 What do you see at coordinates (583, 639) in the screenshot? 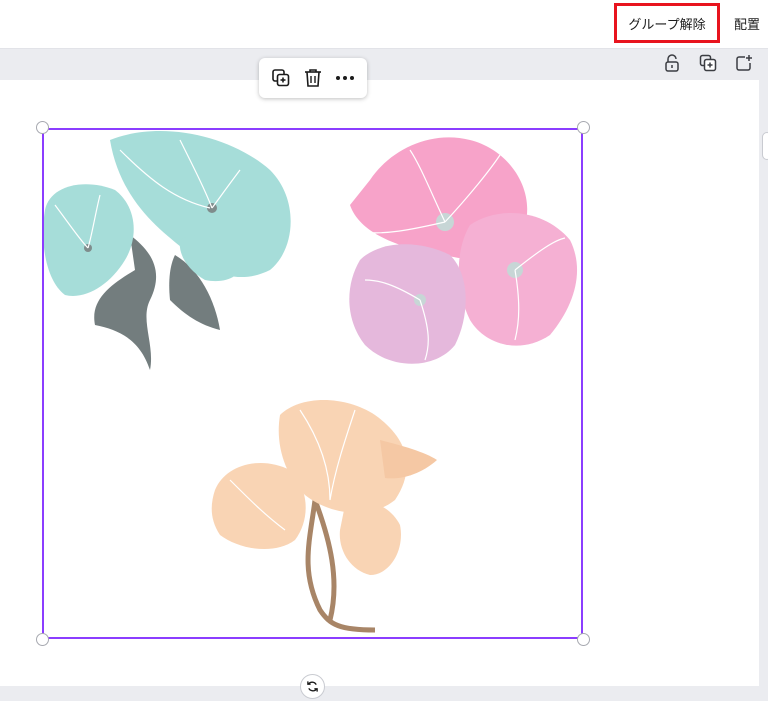
I see `resize-handle-bottom-right` at bounding box center [583, 639].